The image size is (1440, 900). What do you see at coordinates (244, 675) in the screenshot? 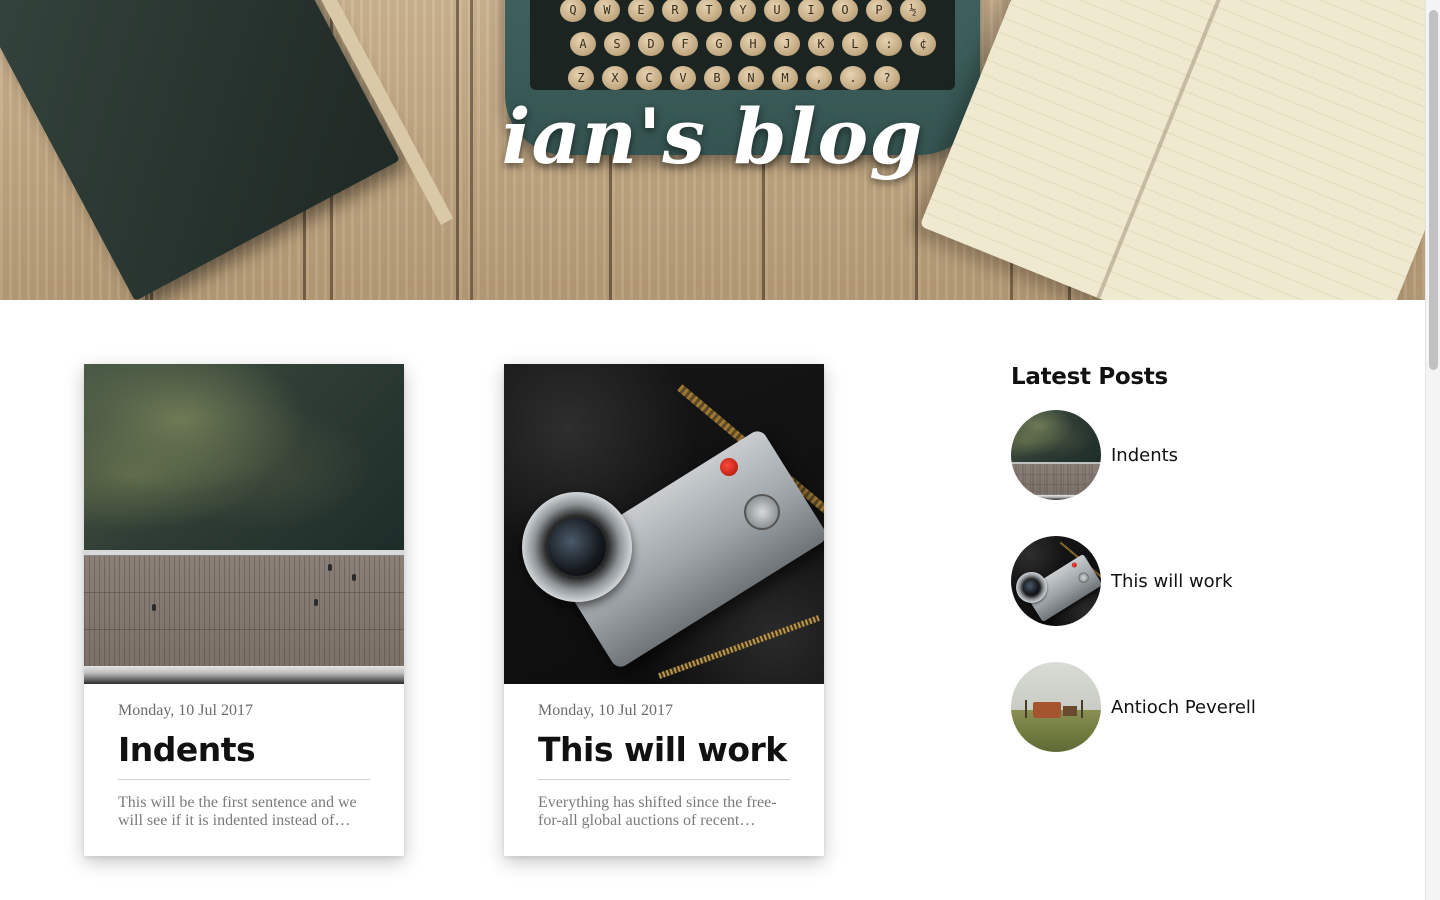
I see `pier-edge` at bounding box center [244, 675].